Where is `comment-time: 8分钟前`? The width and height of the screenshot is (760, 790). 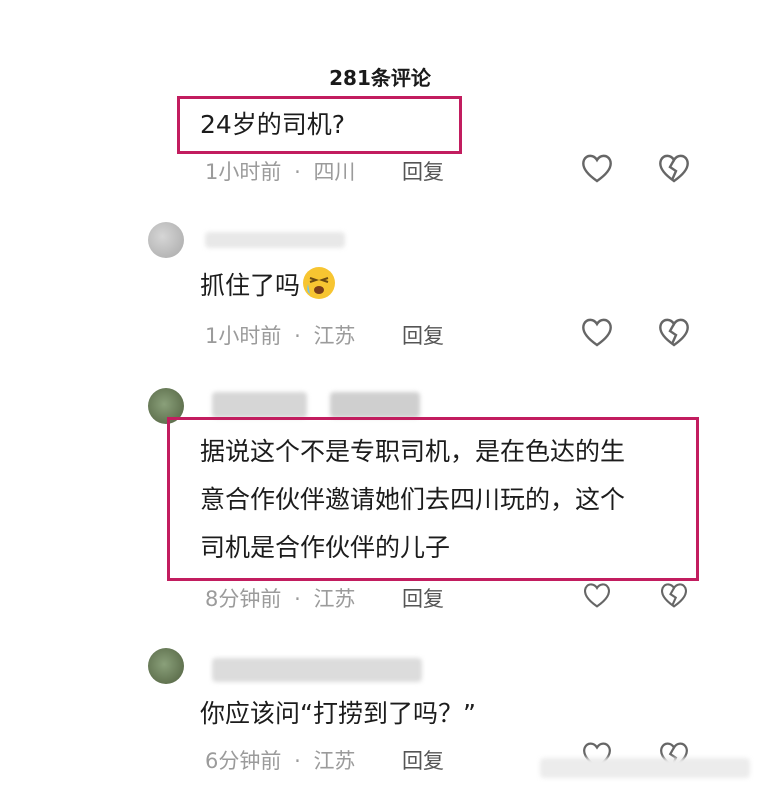 comment-time: 8分钟前 is located at coordinates (243, 599).